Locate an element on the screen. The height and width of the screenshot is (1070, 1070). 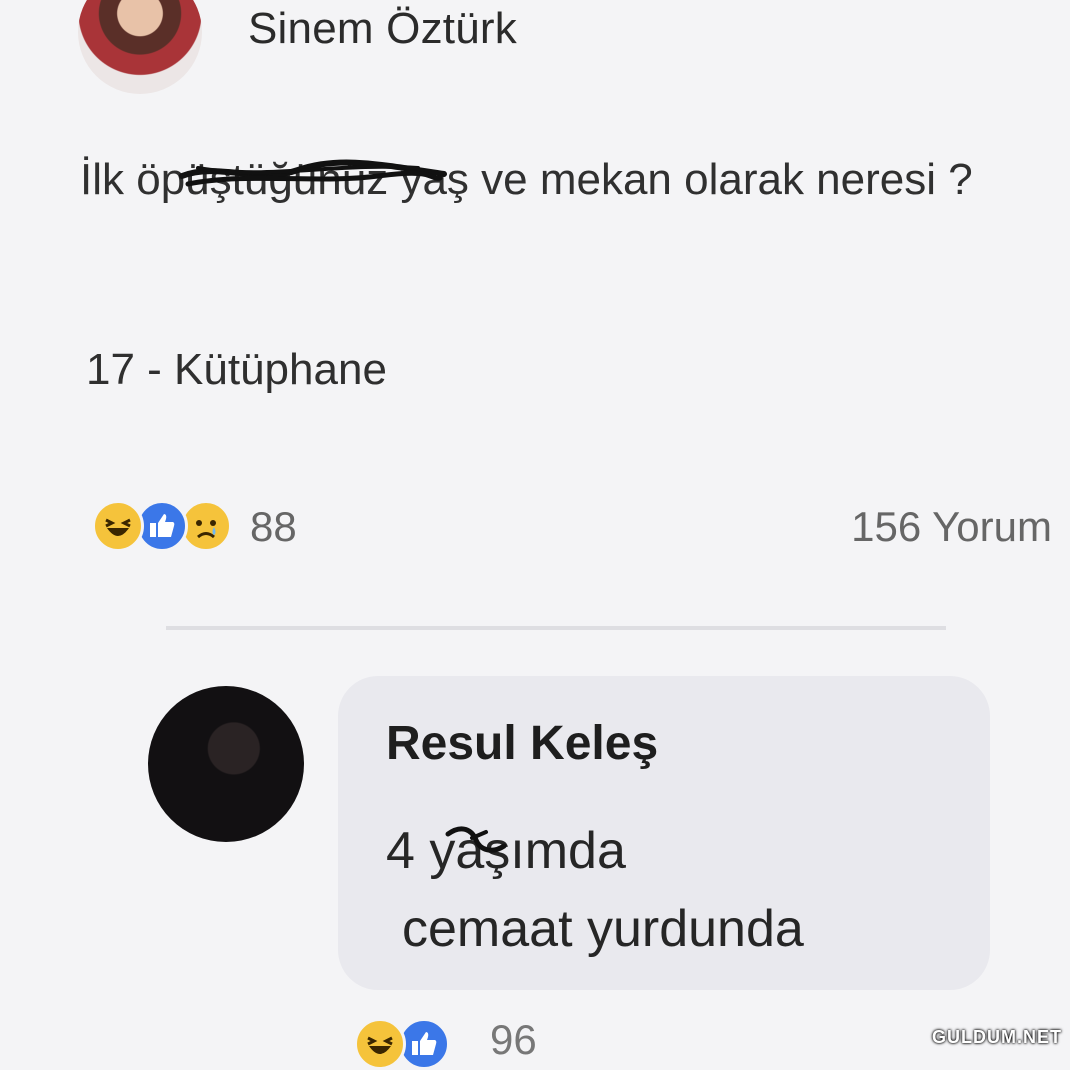
handwritten-correction-mark is located at coordinates (476, 839).